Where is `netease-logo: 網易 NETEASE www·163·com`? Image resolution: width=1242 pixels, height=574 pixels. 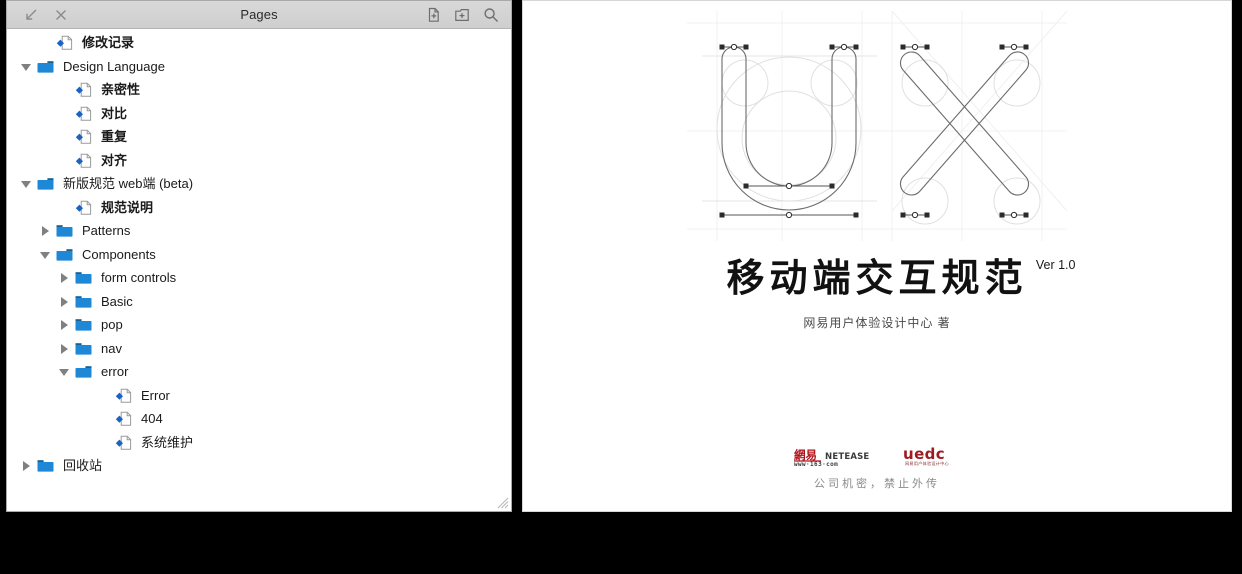 netease-logo: 網易 NETEASE www·163·com is located at coordinates (835, 457).